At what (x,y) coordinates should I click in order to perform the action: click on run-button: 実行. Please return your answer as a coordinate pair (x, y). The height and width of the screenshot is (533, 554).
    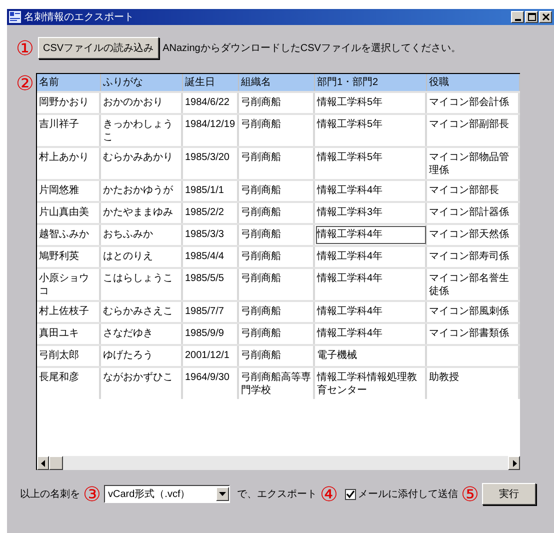
    Looking at the image, I should click on (509, 494).